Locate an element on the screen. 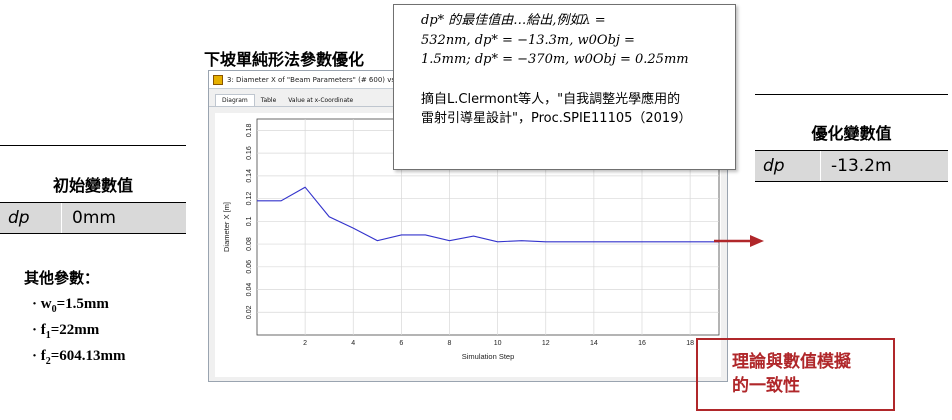 This screenshot has width=952, height=420. consistency-box: 理論與數值模擬 的一致性 is located at coordinates (795, 374).